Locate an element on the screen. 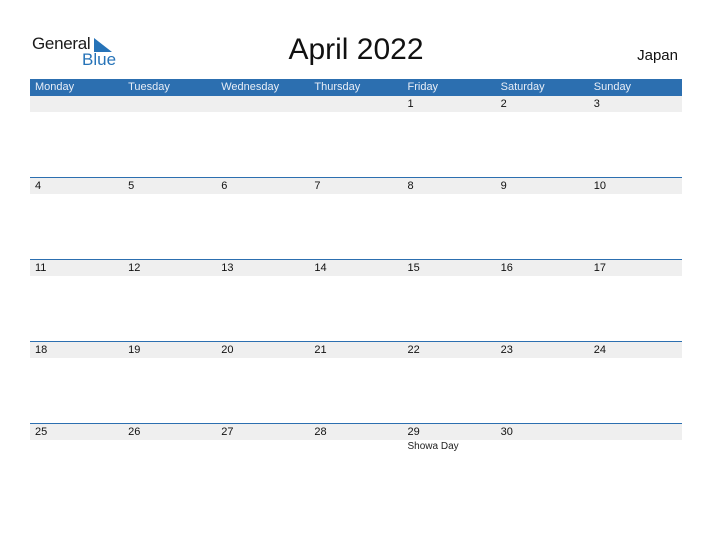 The image size is (712, 550). week-row: 18 19 20 21 22 23 24 is located at coordinates (356, 382).